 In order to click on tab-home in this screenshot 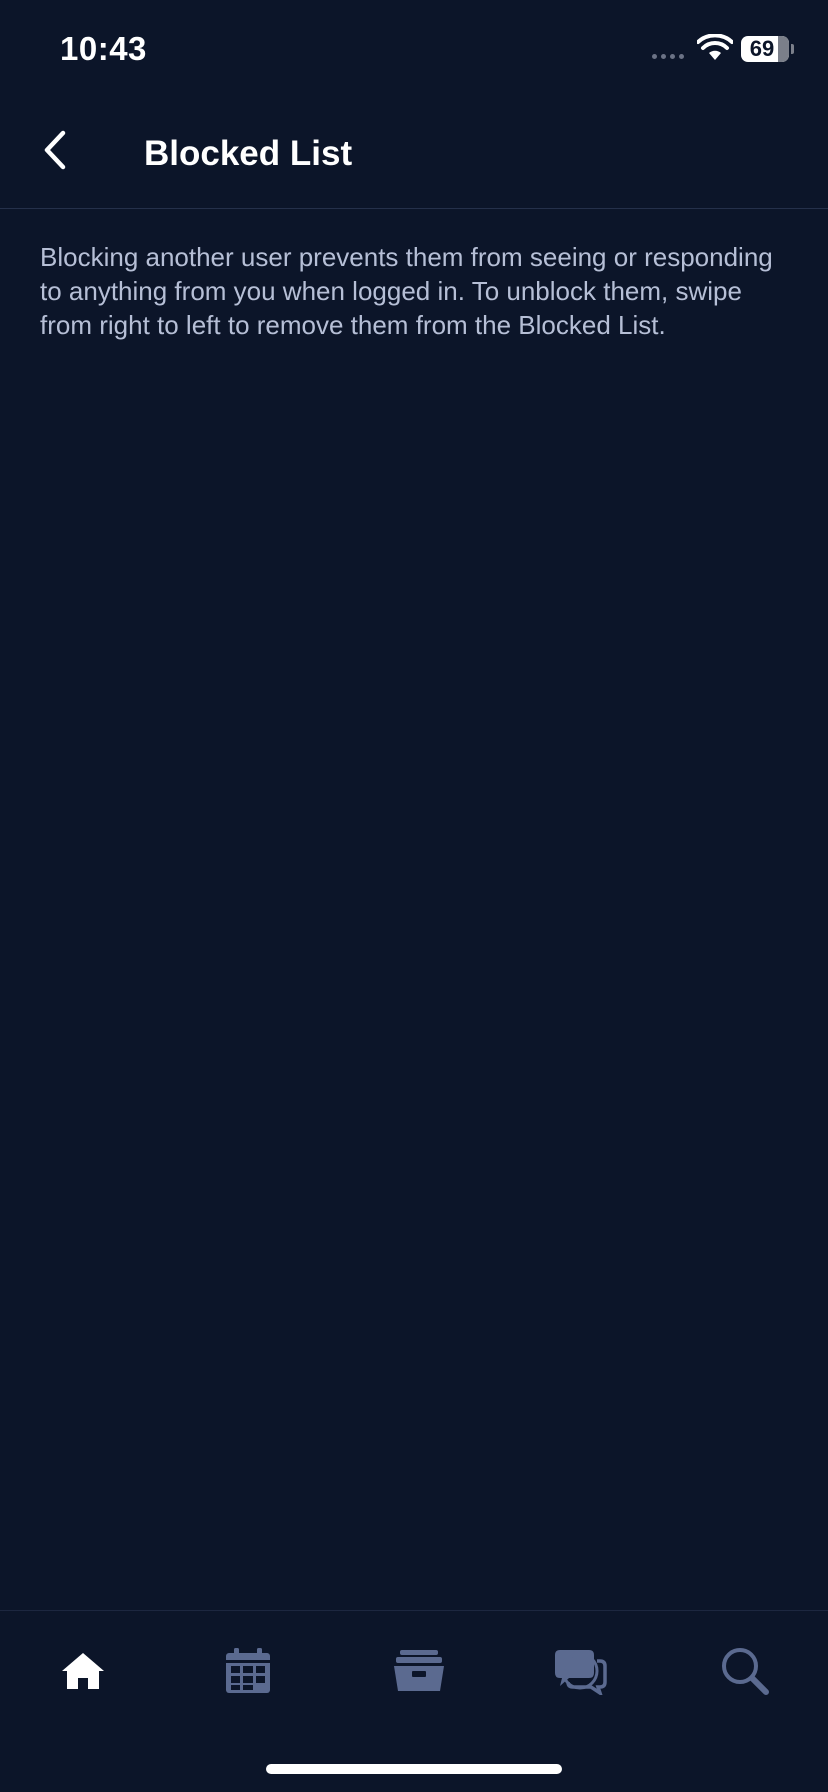, I will do `click(83, 1671)`.